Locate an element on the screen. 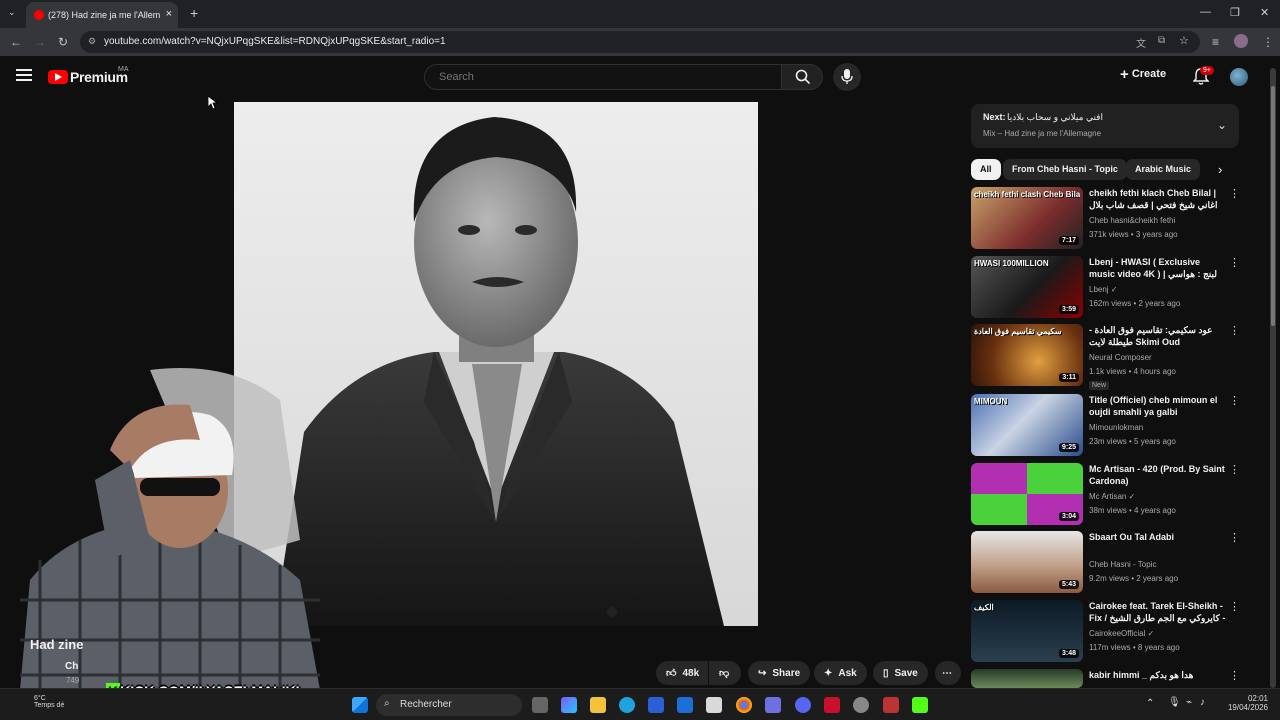 The height and width of the screenshot is (720, 1280). chevron-up-icon: ⌃ is located at coordinates (1150, 703).